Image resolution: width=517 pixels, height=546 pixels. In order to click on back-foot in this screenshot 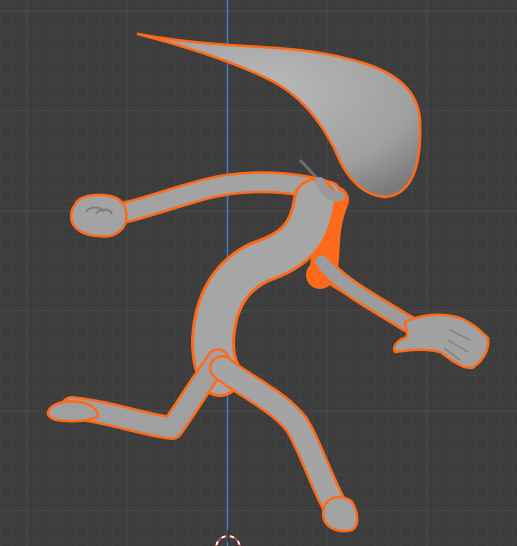, I will do `click(73, 411)`.